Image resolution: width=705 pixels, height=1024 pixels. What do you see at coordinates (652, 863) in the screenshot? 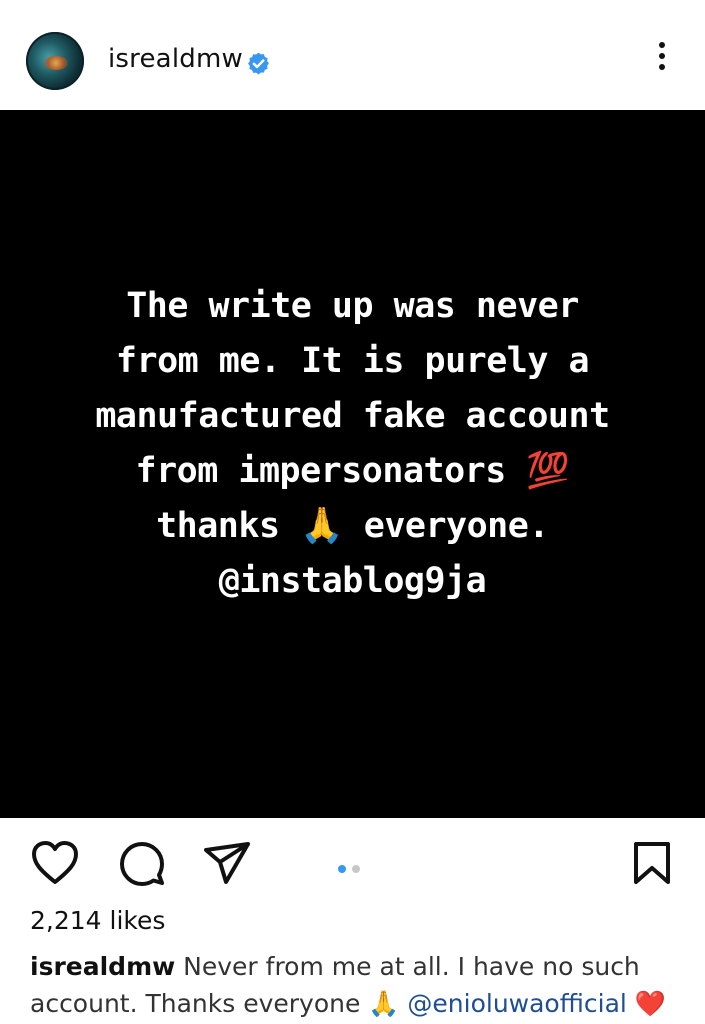
I see `bookmark-icon` at bounding box center [652, 863].